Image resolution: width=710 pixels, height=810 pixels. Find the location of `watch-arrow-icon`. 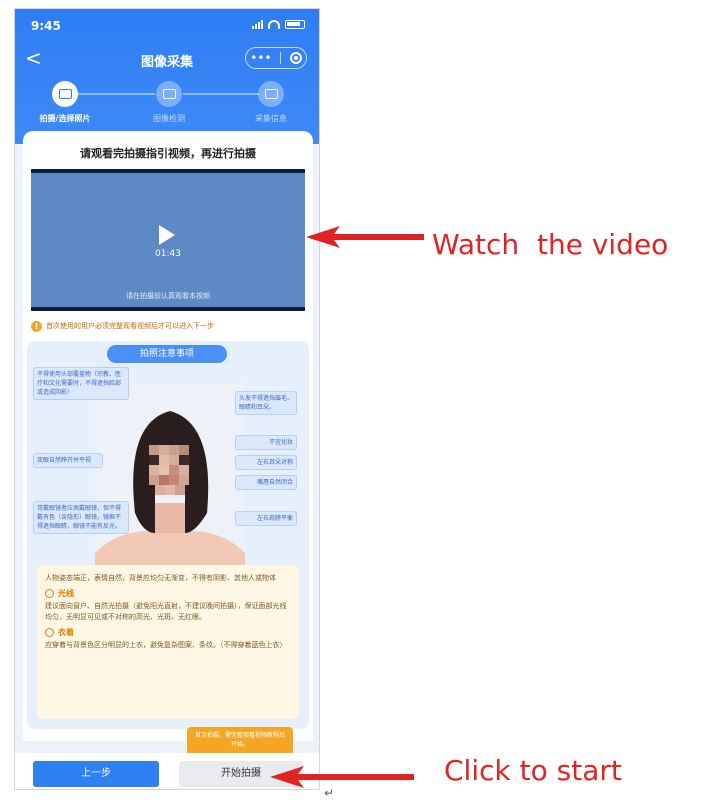

watch-arrow-icon is located at coordinates (365, 237).